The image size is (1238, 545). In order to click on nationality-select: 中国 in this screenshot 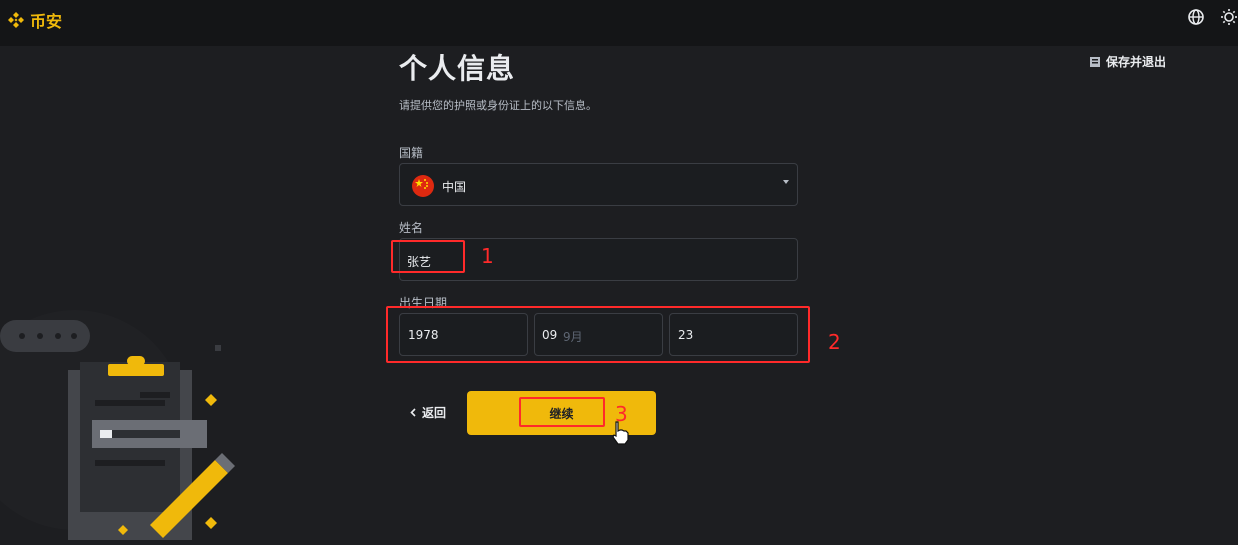, I will do `click(598, 184)`.